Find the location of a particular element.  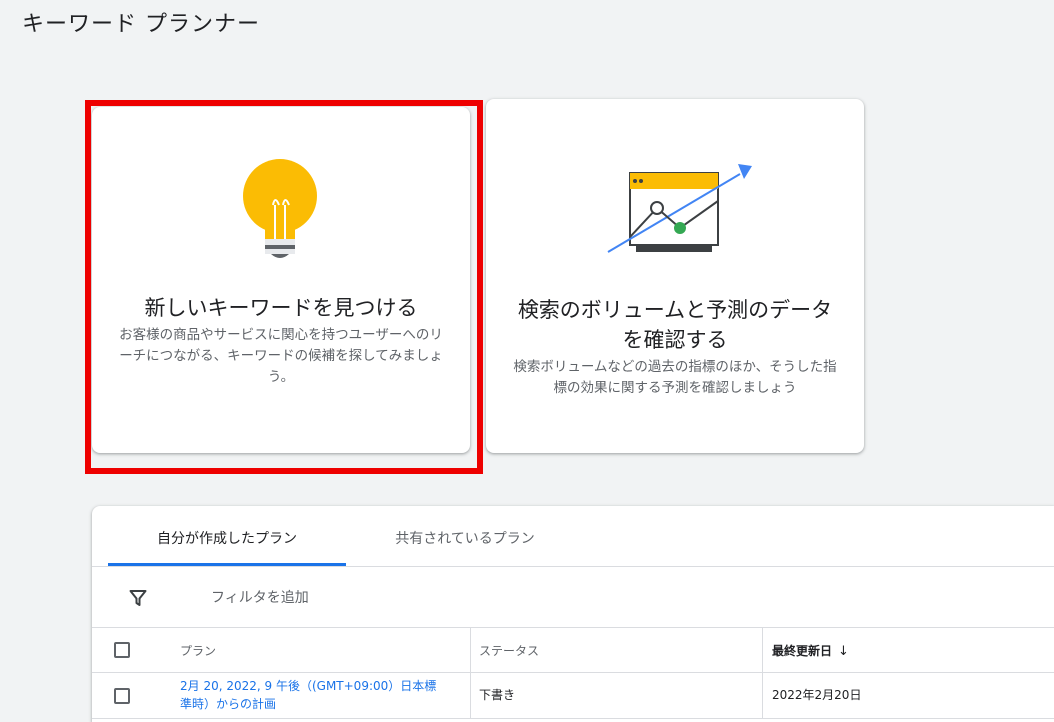

tab-shared-plans: 共有されているプラン is located at coordinates (465, 536).